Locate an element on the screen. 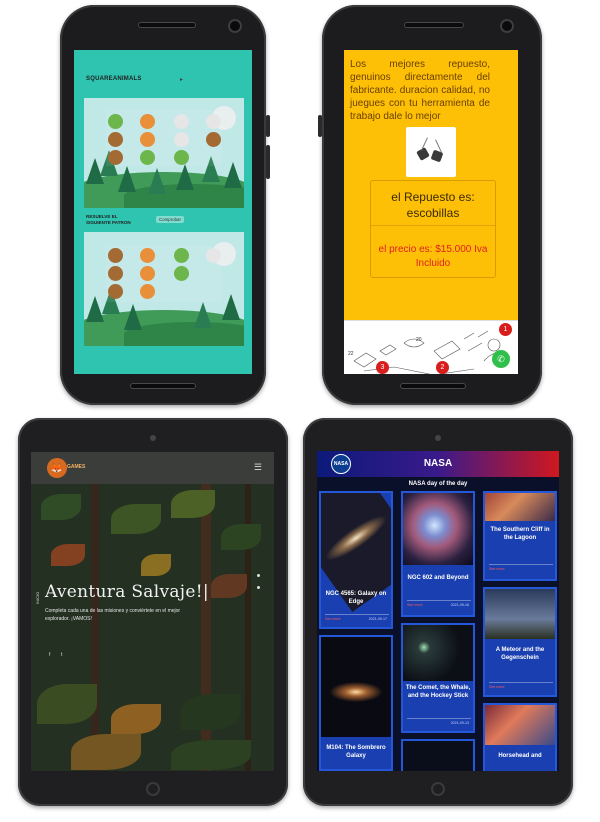 The height and width of the screenshot is (822, 600). hero-heading: Aventura Salvaje!| is located at coordinates (127, 592).